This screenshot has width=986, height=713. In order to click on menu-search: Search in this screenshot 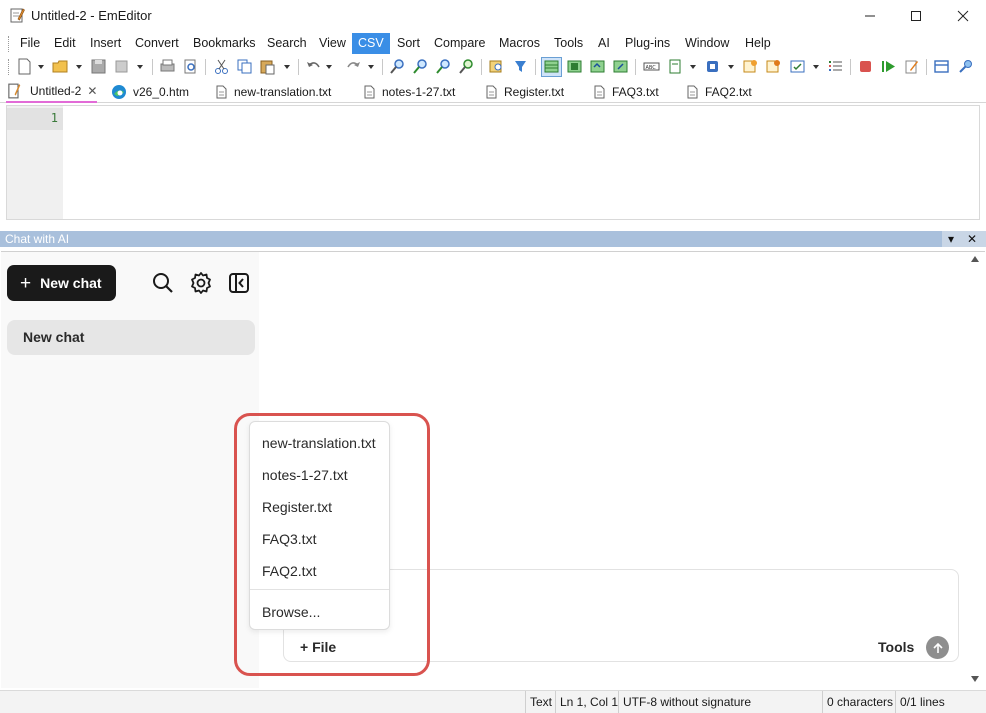, I will do `click(287, 43)`.